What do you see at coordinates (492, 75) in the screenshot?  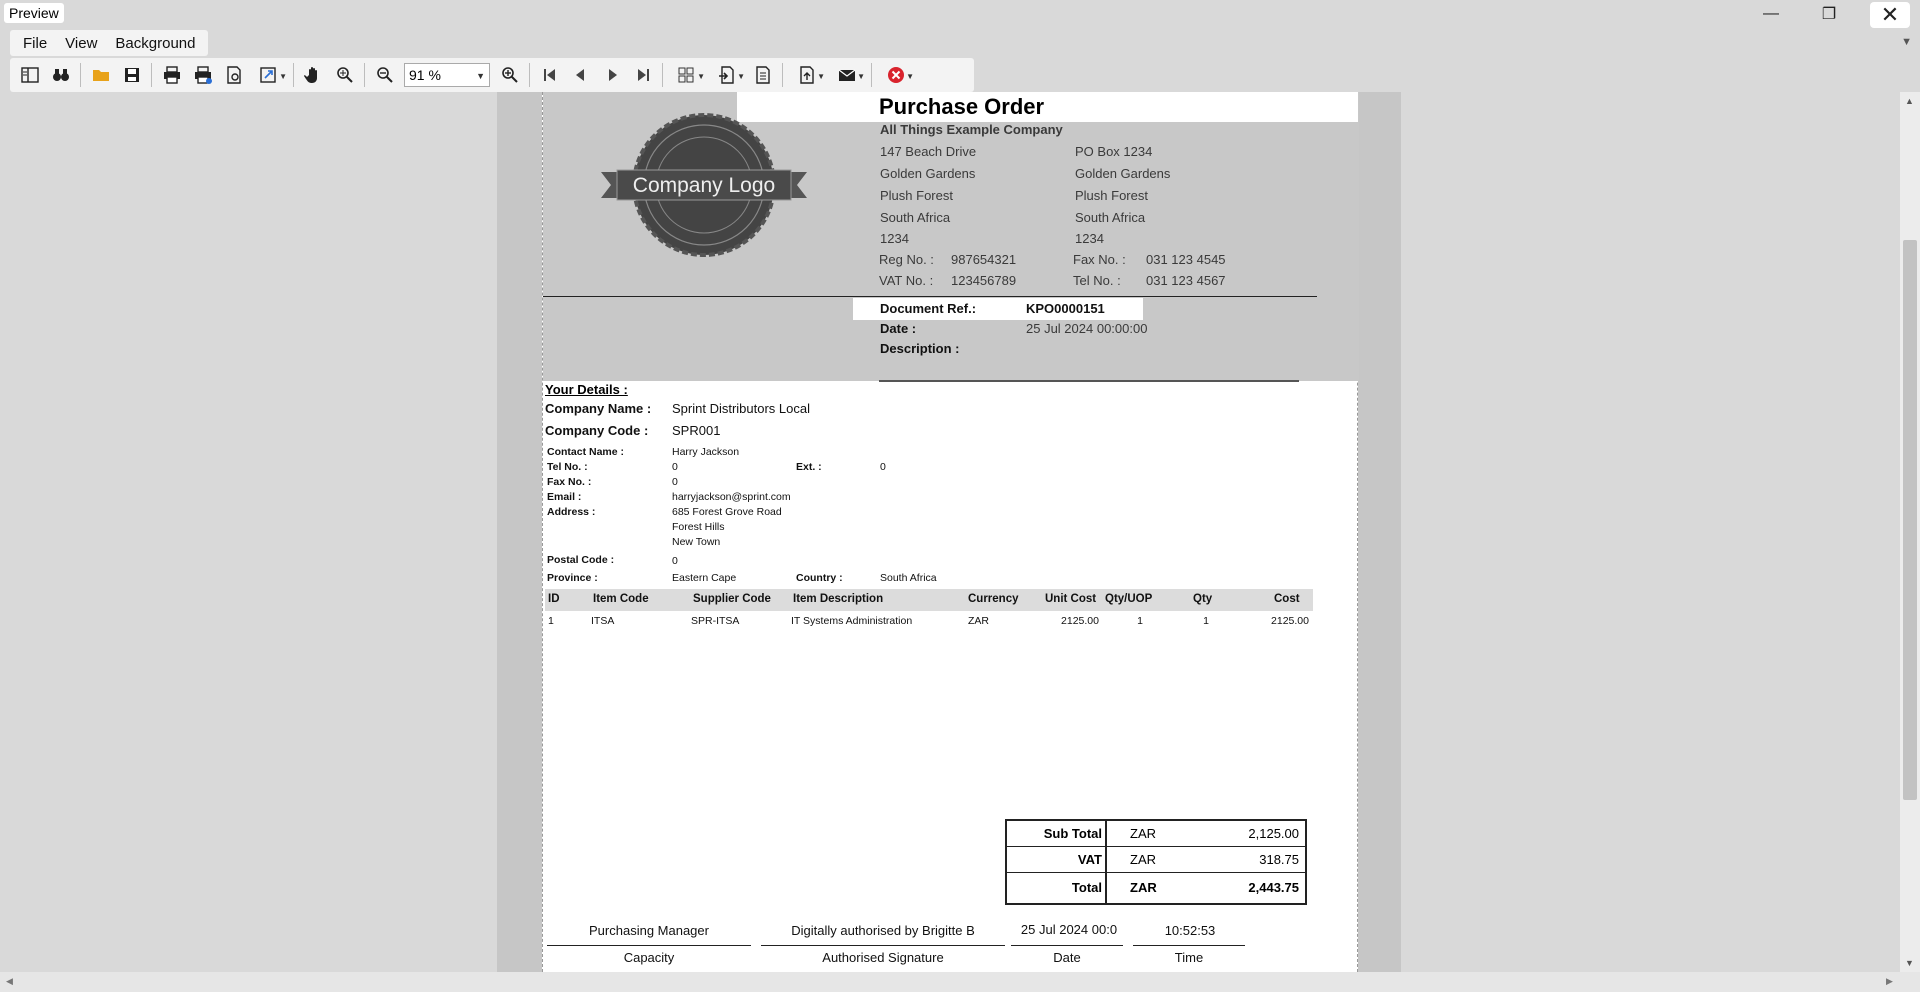 I see `toolbar: ▼ 91 % ▼ ▼ ▼ ▼ ▼ ▼` at bounding box center [492, 75].